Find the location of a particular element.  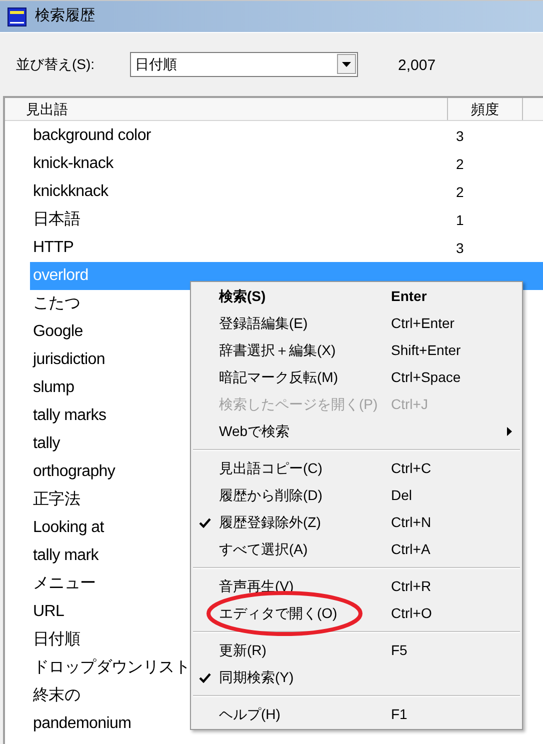

menu-item: エディタで開く(O) Ctrl+O is located at coordinates (356, 613).